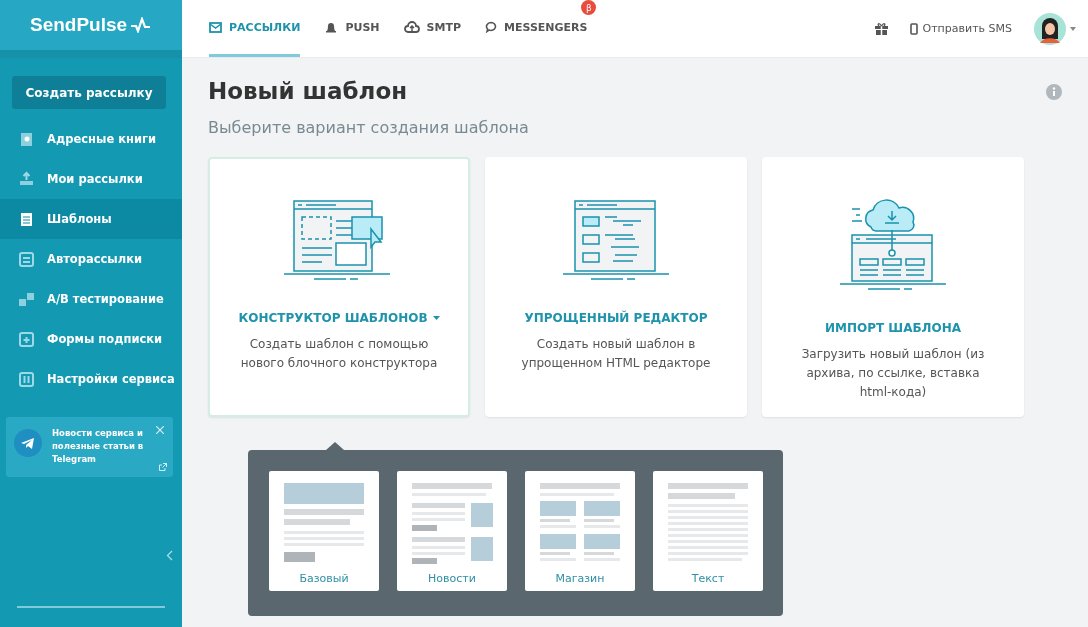 This screenshot has height=627, width=1088. Describe the element at coordinates (893, 374) in the screenshot. I see `card-description: Загрузить новый шаблон (из архива, по ссылке, вставка html-кода)` at that location.